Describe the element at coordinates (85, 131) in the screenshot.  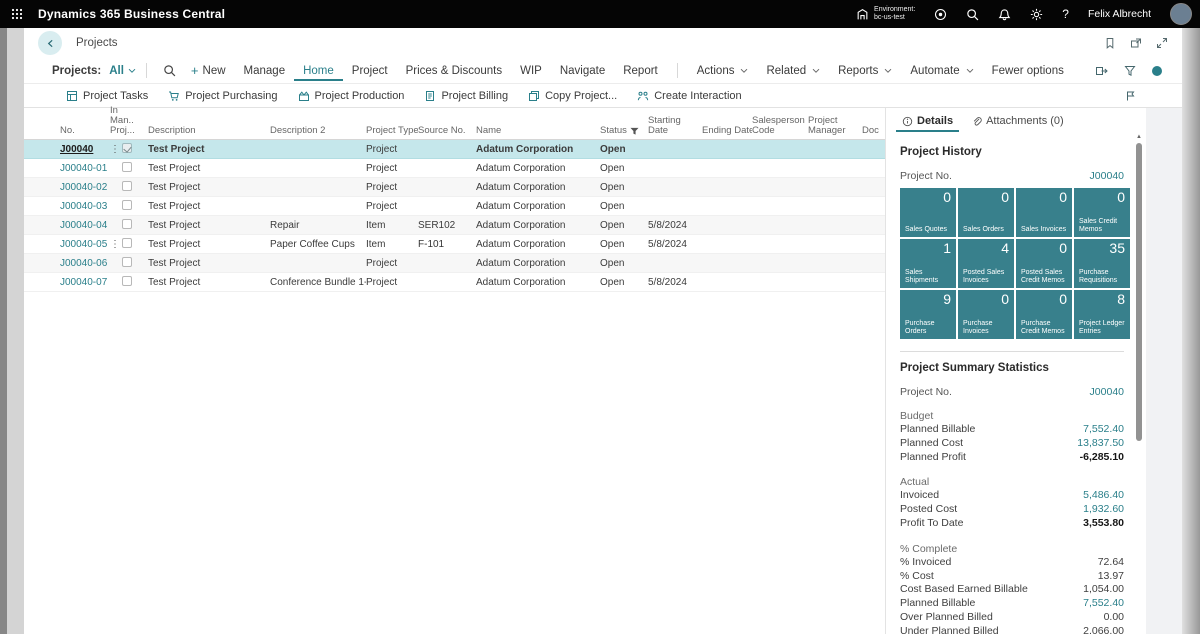
I see `column-header-no: No.` at that location.